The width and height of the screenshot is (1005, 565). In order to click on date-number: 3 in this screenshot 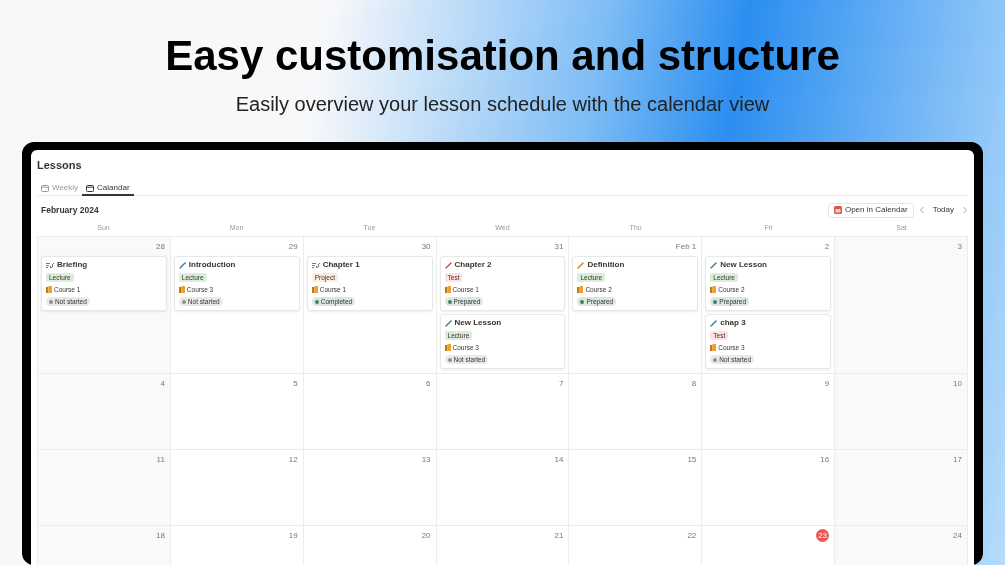, I will do `click(959, 246)`.